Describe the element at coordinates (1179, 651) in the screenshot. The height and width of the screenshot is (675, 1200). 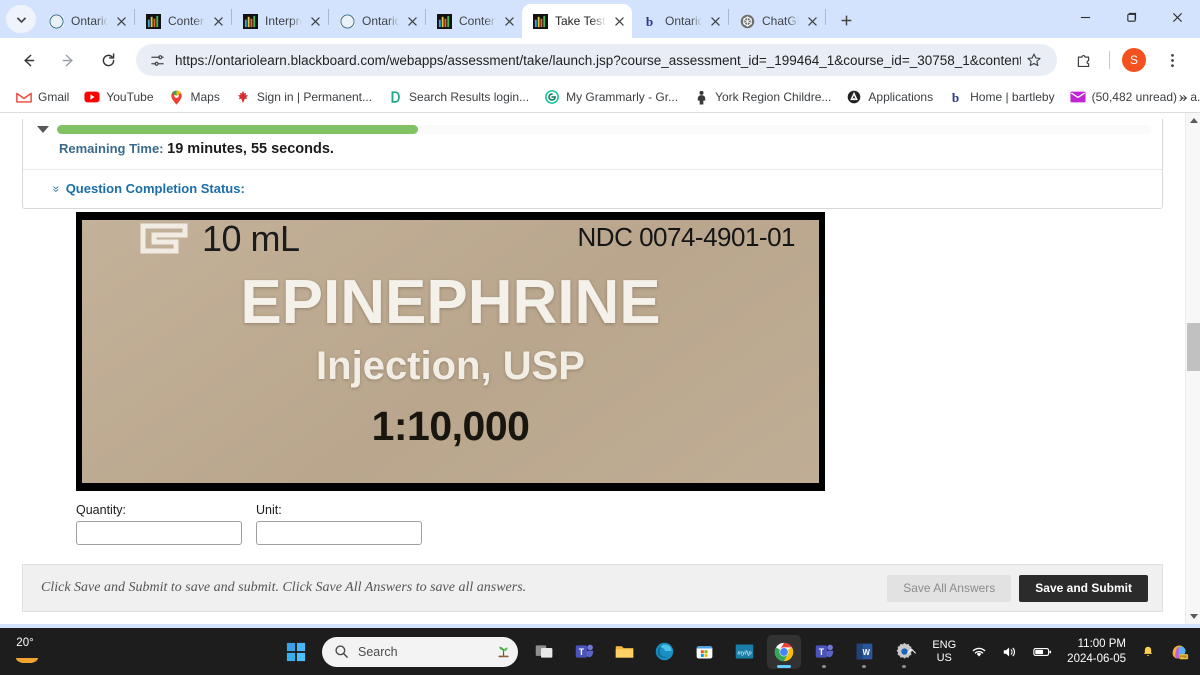
I see `copilot-icon: PRE` at that location.